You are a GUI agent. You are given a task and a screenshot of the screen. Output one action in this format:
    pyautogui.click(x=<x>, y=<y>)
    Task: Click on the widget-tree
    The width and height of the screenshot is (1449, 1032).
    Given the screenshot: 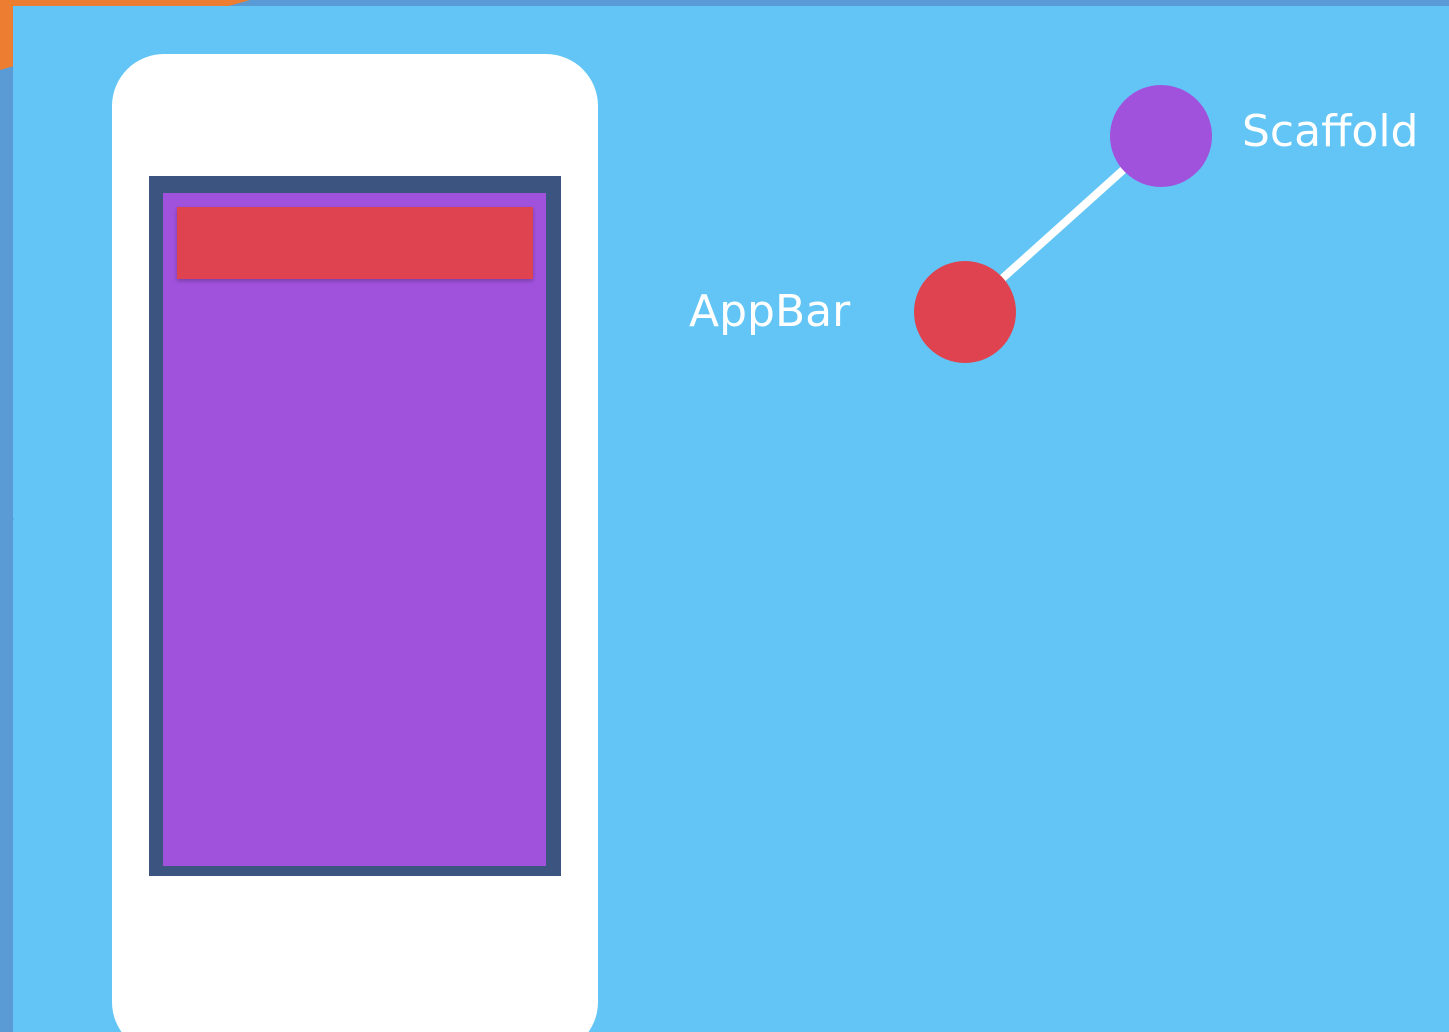 What is the action you would take?
    pyautogui.click(x=1063, y=224)
    